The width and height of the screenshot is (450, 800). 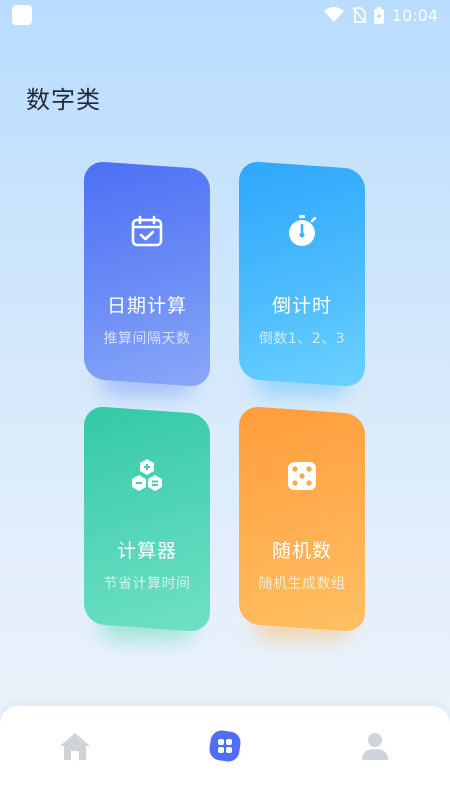 I want to click on nav-home-tab, so click(x=75, y=746).